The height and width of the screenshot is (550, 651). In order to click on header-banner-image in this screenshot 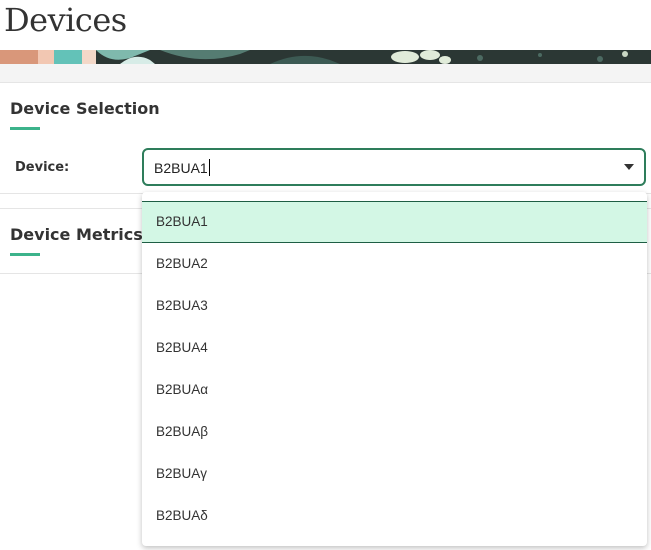, I will do `click(325, 57)`.